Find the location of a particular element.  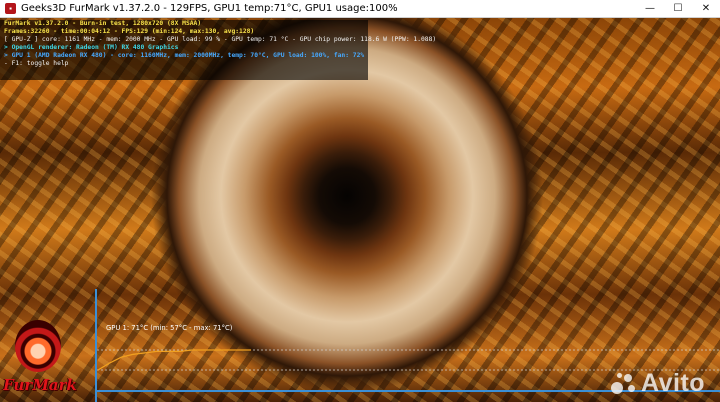

furmark-app-icon: ▪ is located at coordinates (10, 8).